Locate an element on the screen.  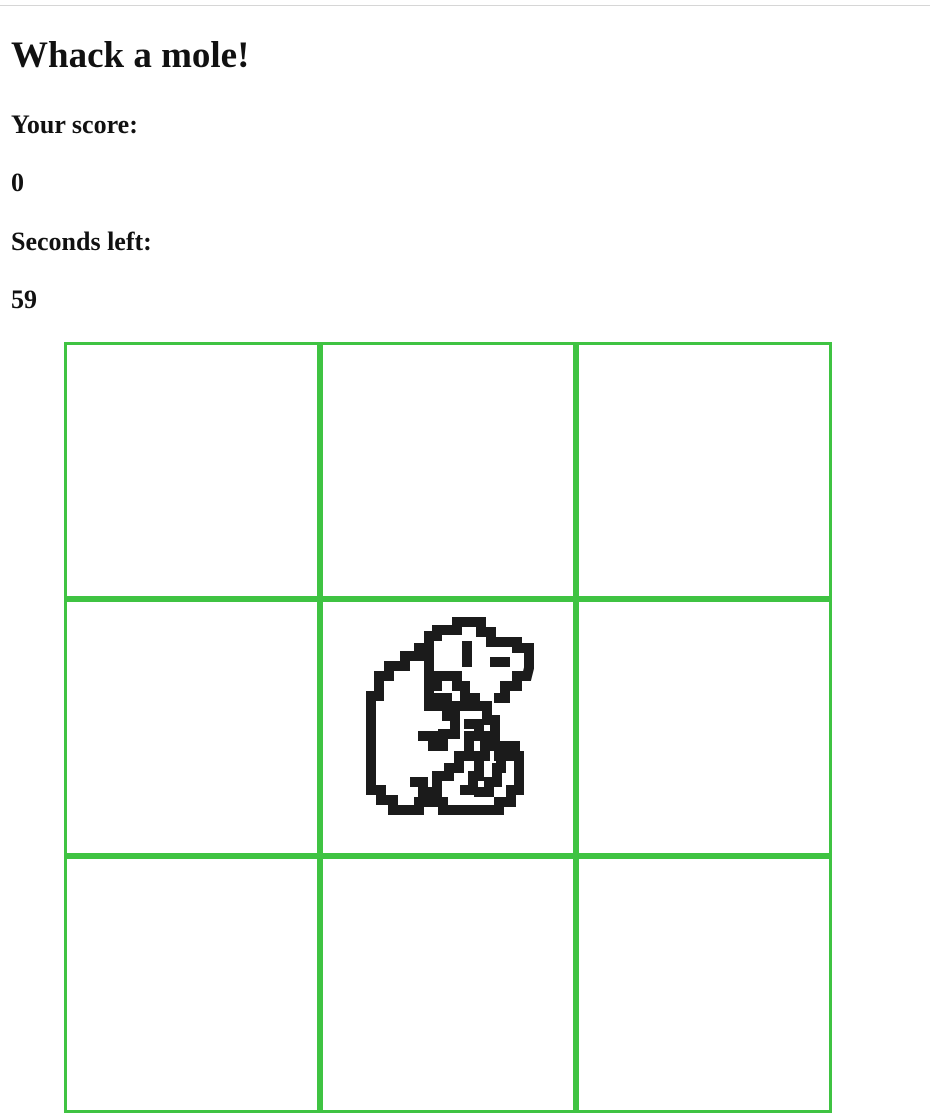
page-divider is located at coordinates (465, 5).